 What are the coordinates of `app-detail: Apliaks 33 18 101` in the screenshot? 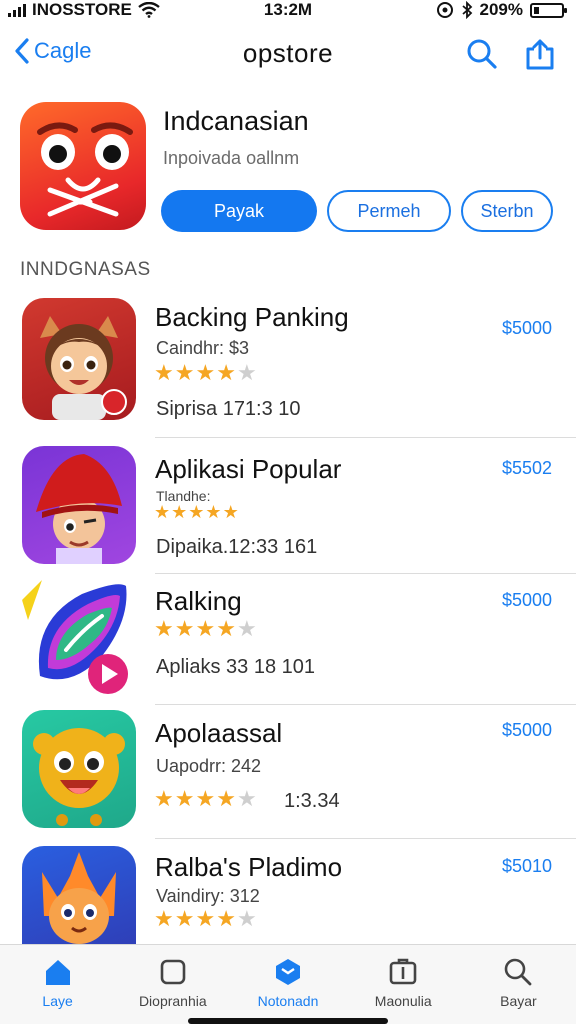 It's located at (236, 667).